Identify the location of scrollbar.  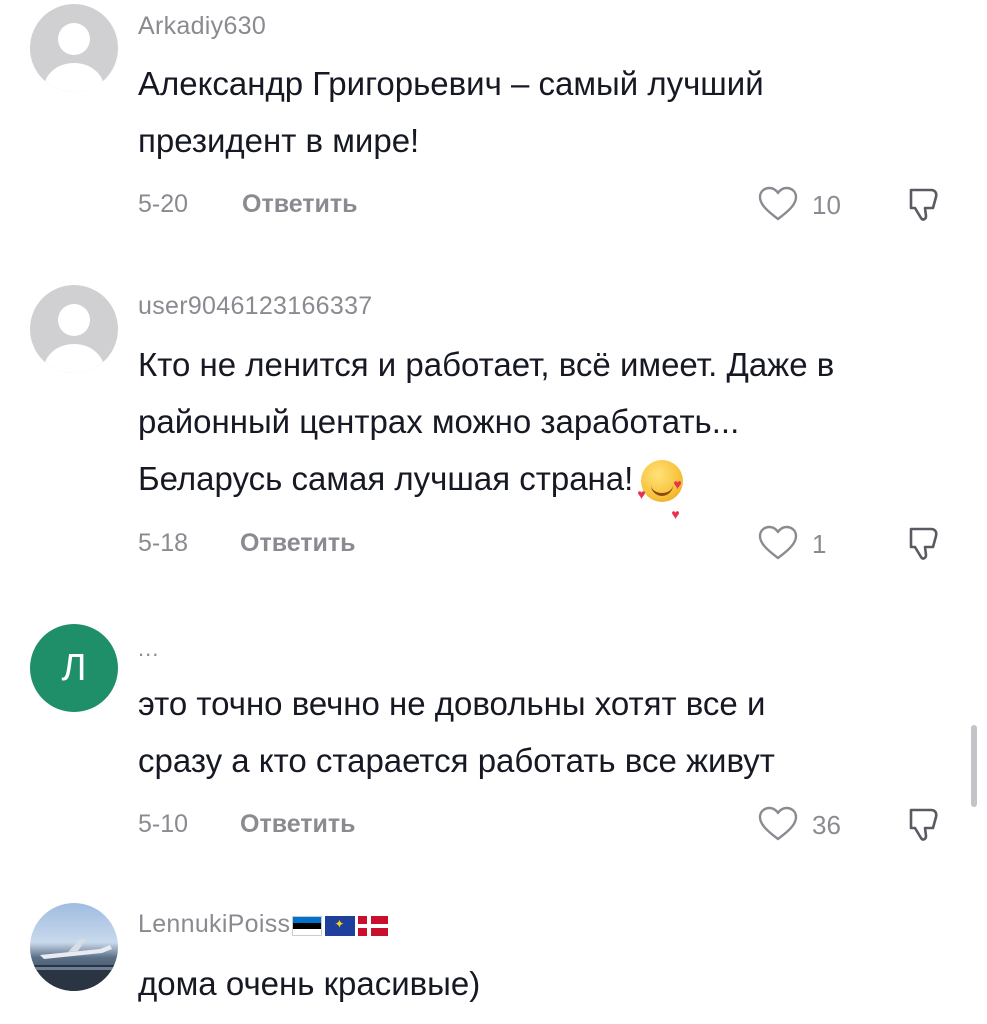
(974, 766).